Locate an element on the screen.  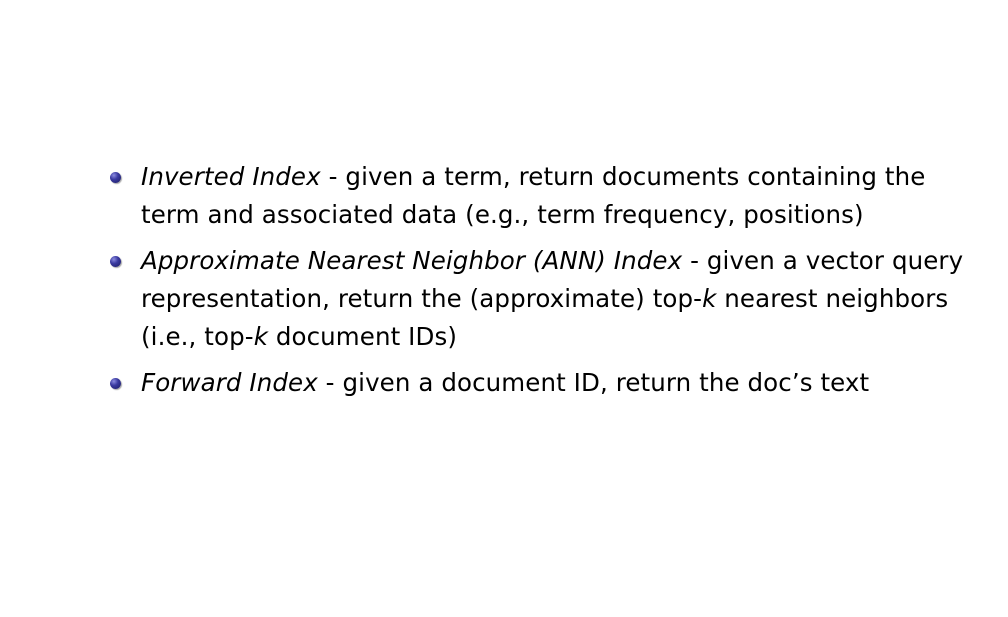
description-ann-index-part-3: document IDs) is located at coordinates (362, 336).